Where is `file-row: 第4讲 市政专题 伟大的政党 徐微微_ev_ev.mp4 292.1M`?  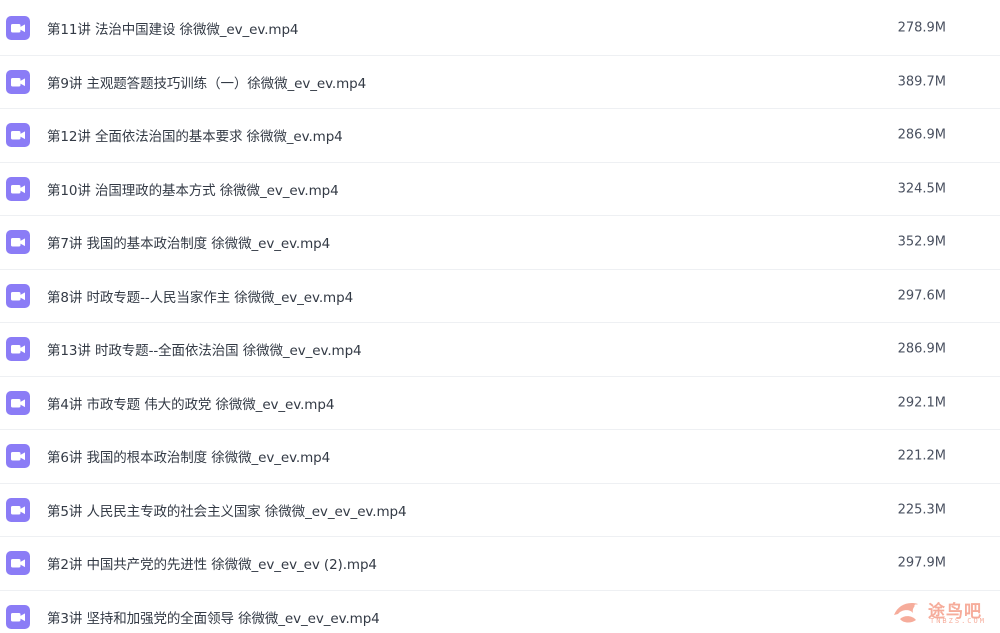 file-row: 第4讲 市政专题 伟大的政党 徐微微_ev_ev.mp4 292.1M is located at coordinates (500, 403).